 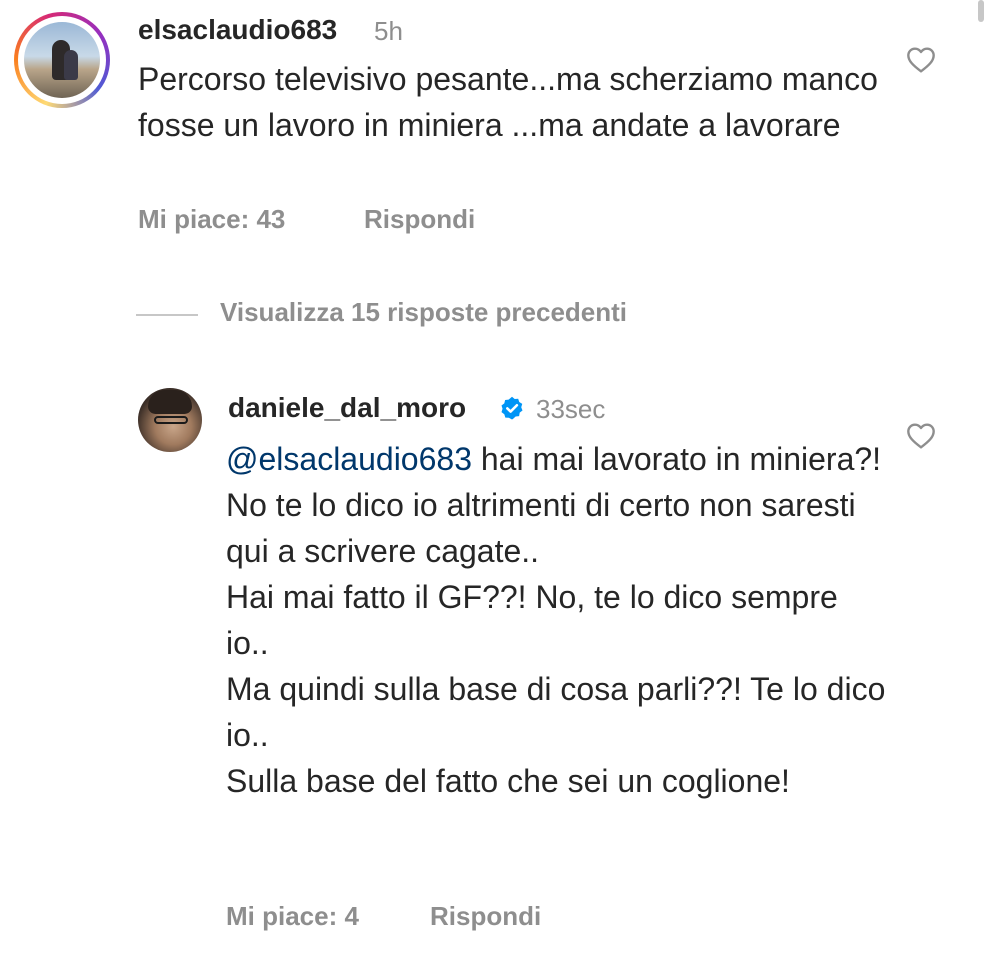 What do you see at coordinates (237, 30) in the screenshot?
I see `comment-username: elsaclaudio683` at bounding box center [237, 30].